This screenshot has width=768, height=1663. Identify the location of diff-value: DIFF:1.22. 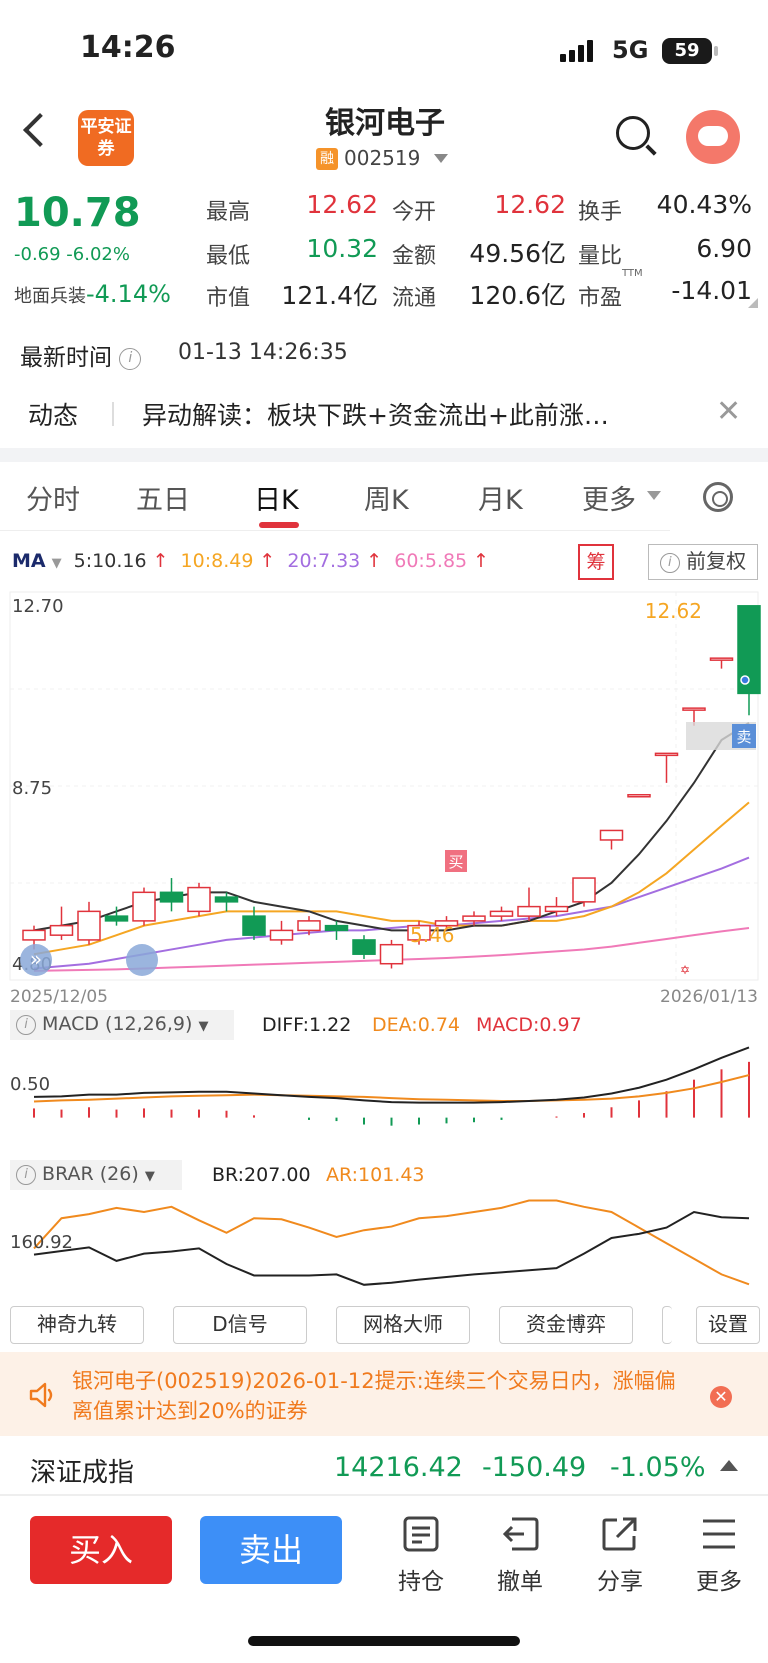
(307, 1025).